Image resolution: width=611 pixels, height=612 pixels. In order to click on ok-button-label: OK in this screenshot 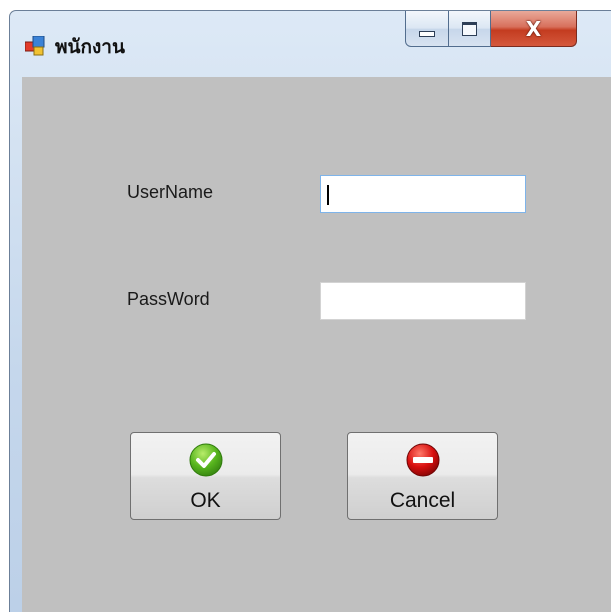, I will do `click(205, 500)`.